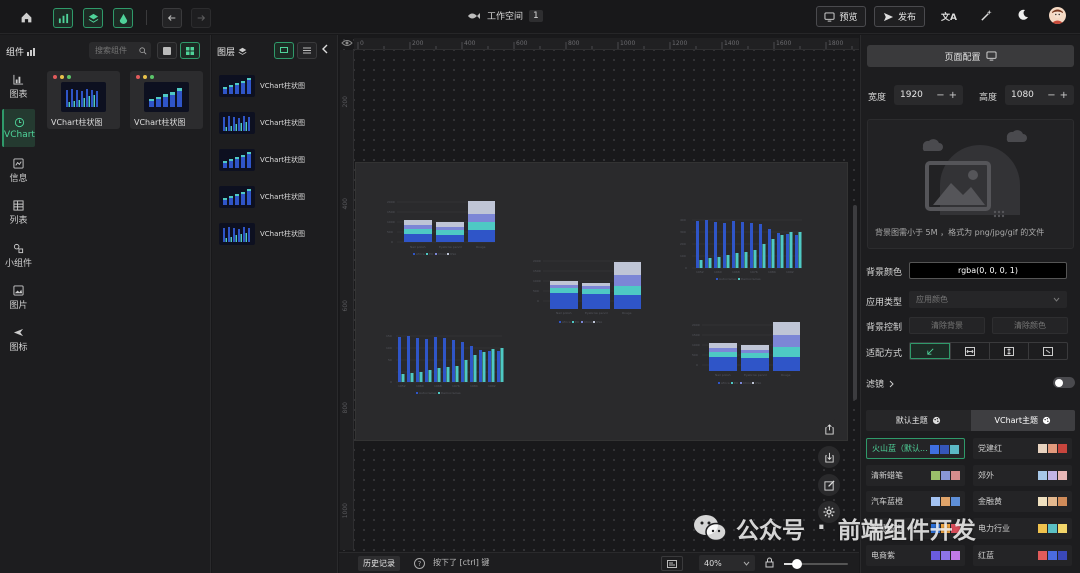  Describe the element at coordinates (26, 17) in the screenshot. I see `home-button` at that location.